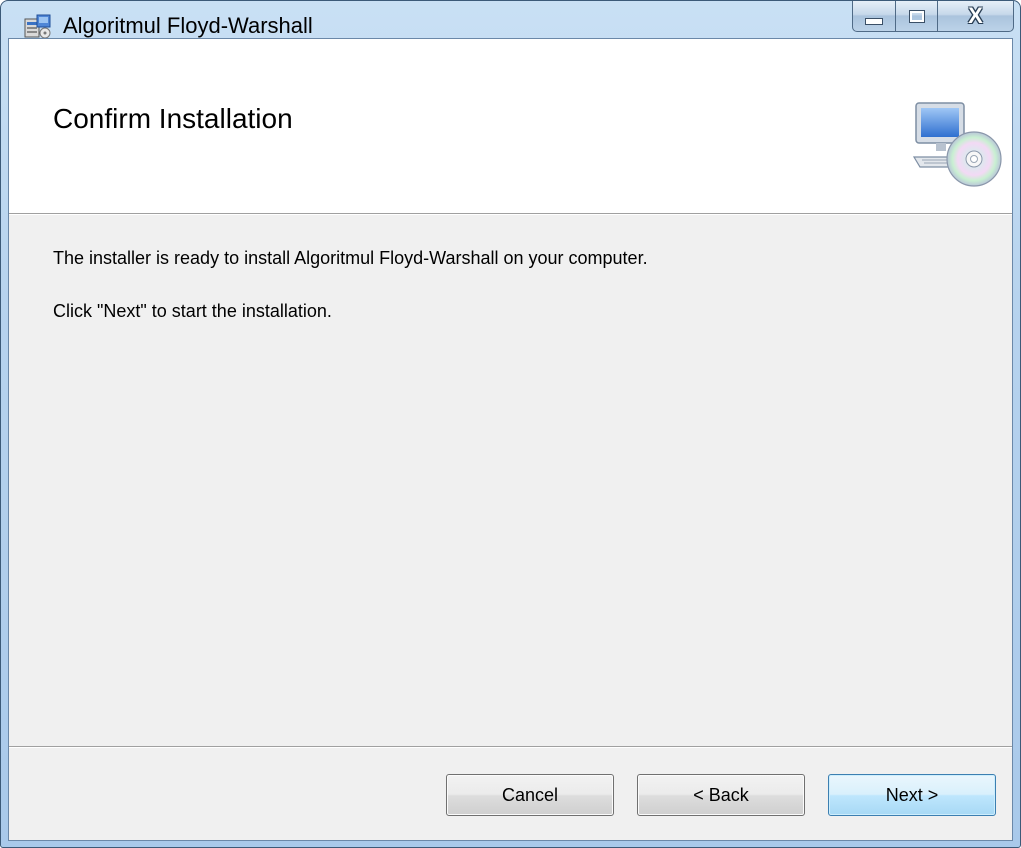  I want to click on caption-buttons: X, so click(933, 17).